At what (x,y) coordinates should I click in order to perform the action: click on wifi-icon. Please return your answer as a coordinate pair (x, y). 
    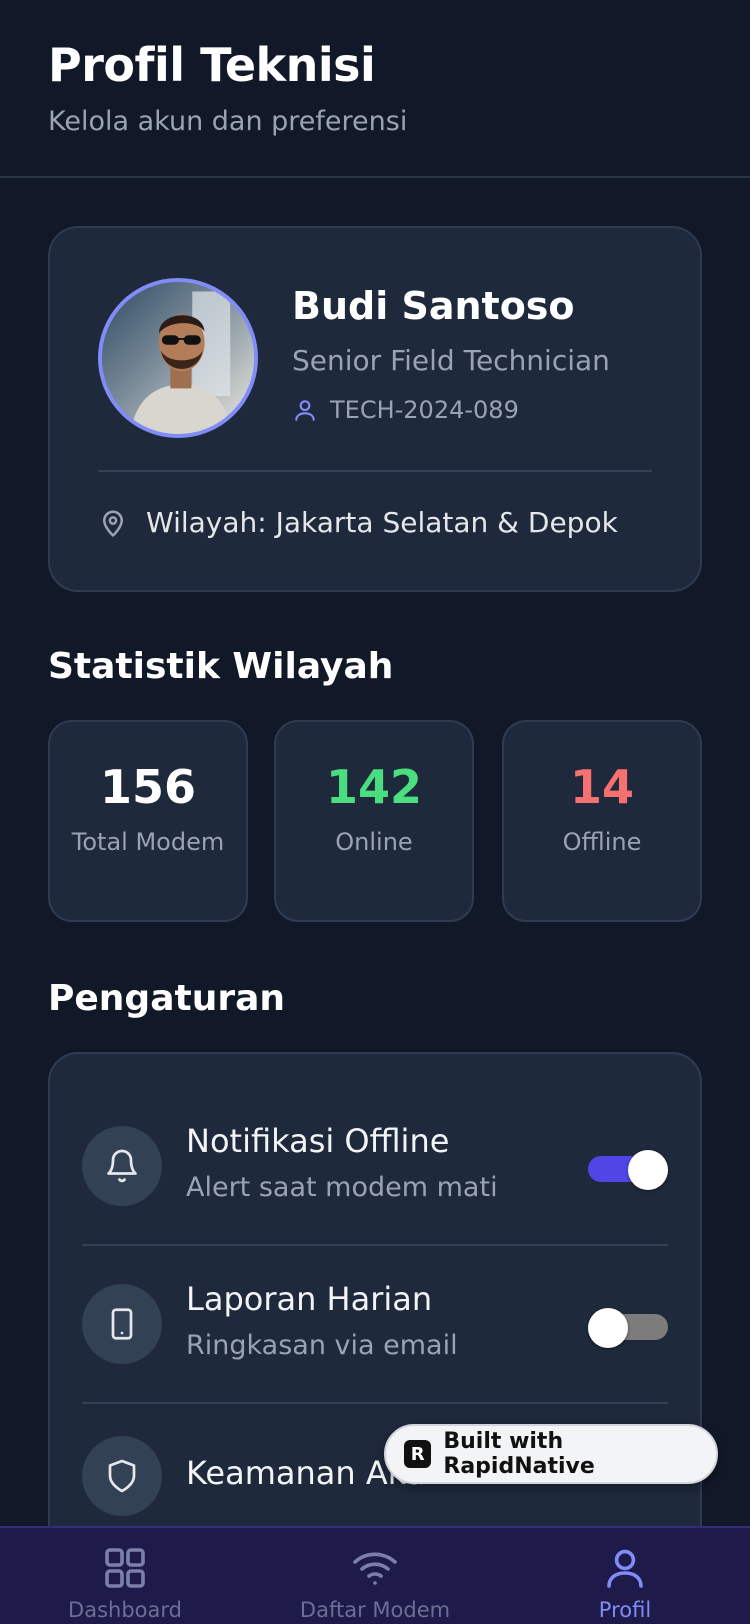
    Looking at the image, I should click on (375, 1568).